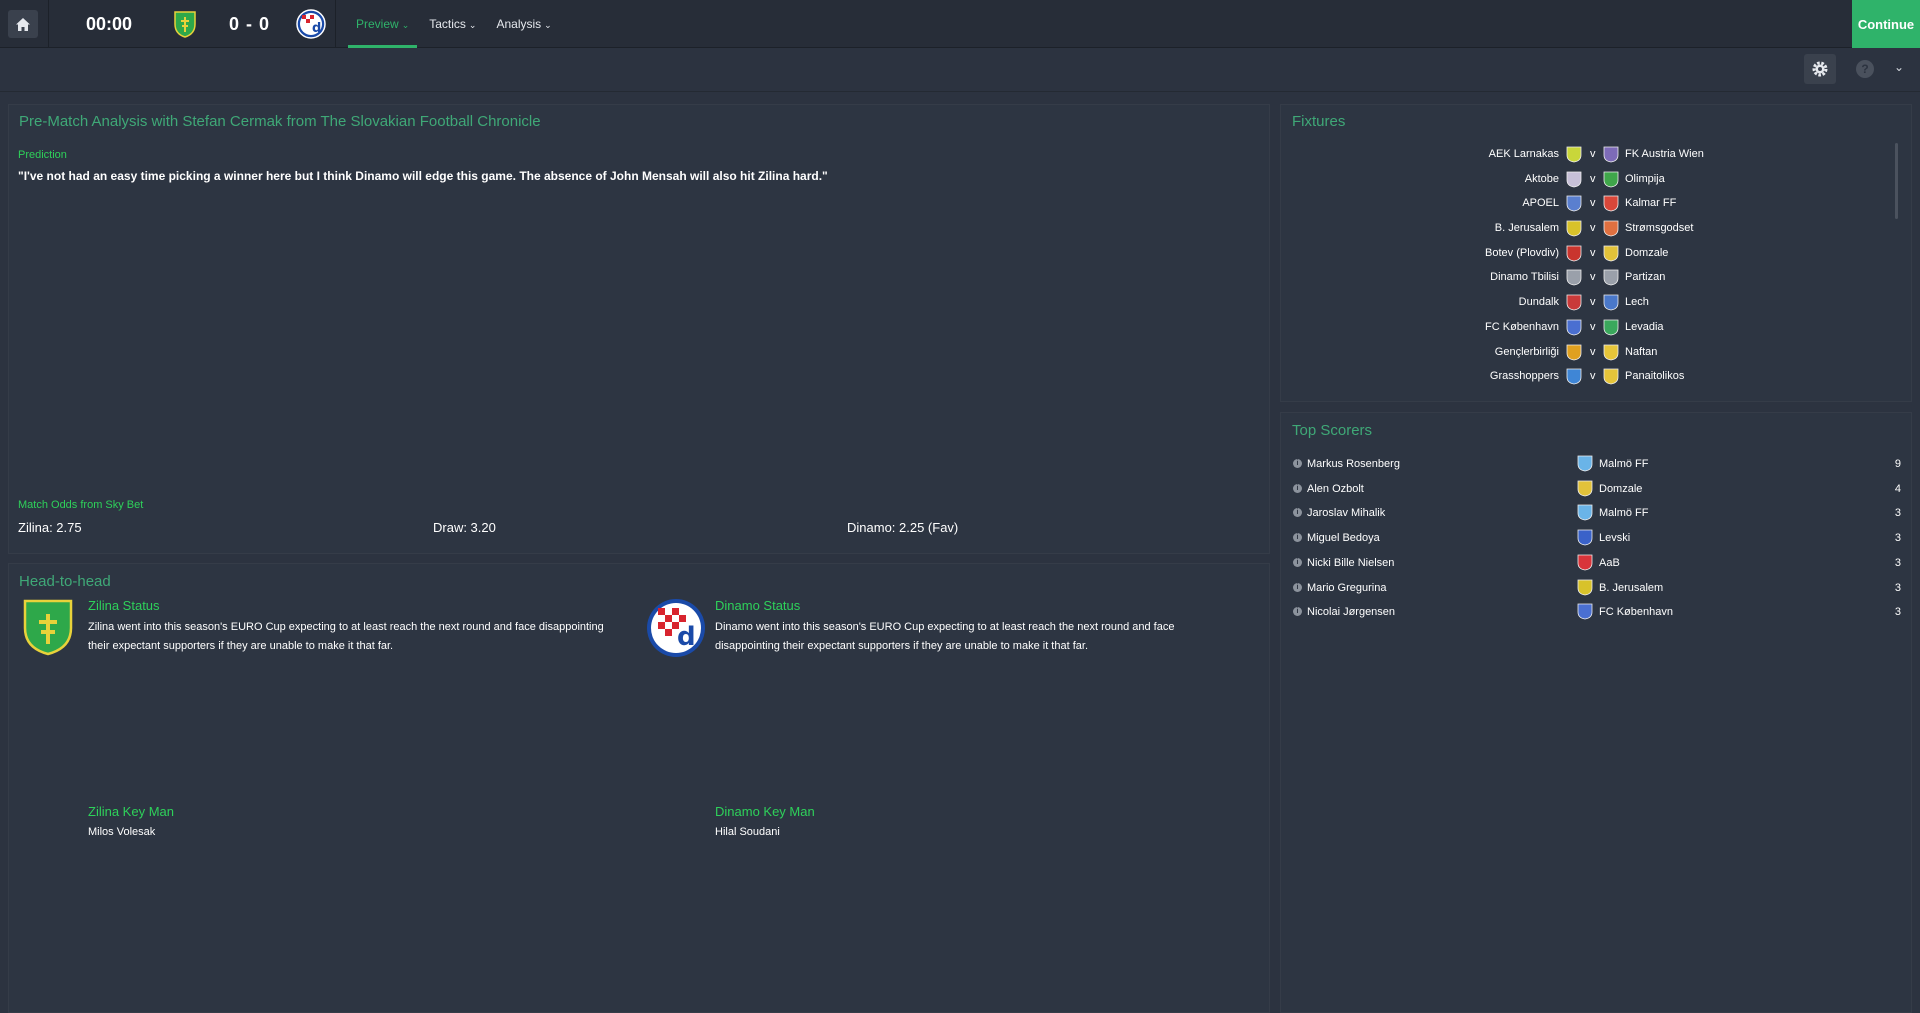  I want to click on fixture-away-team: Lech, so click(1637, 302).